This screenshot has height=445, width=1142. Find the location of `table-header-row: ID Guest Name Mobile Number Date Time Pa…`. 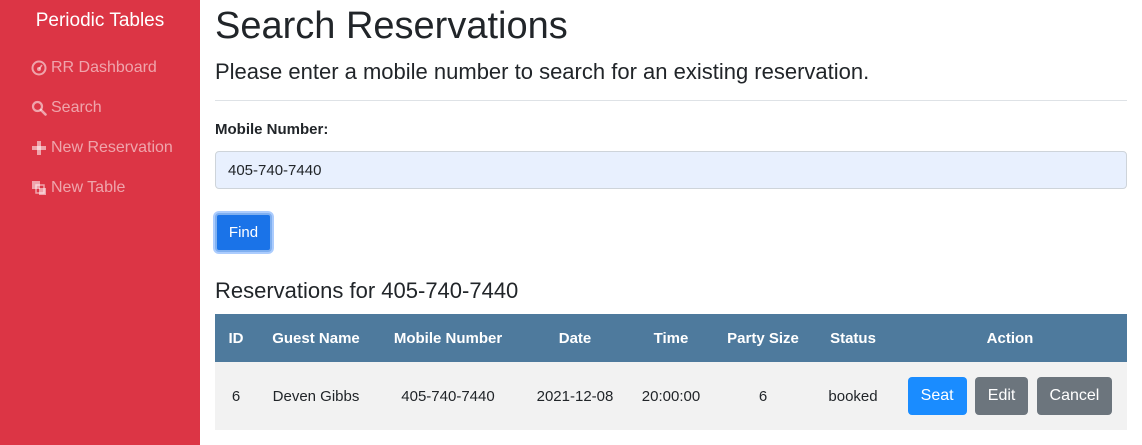

table-header-row: ID Guest Name Mobile Number Date Time Pa… is located at coordinates (671, 338).